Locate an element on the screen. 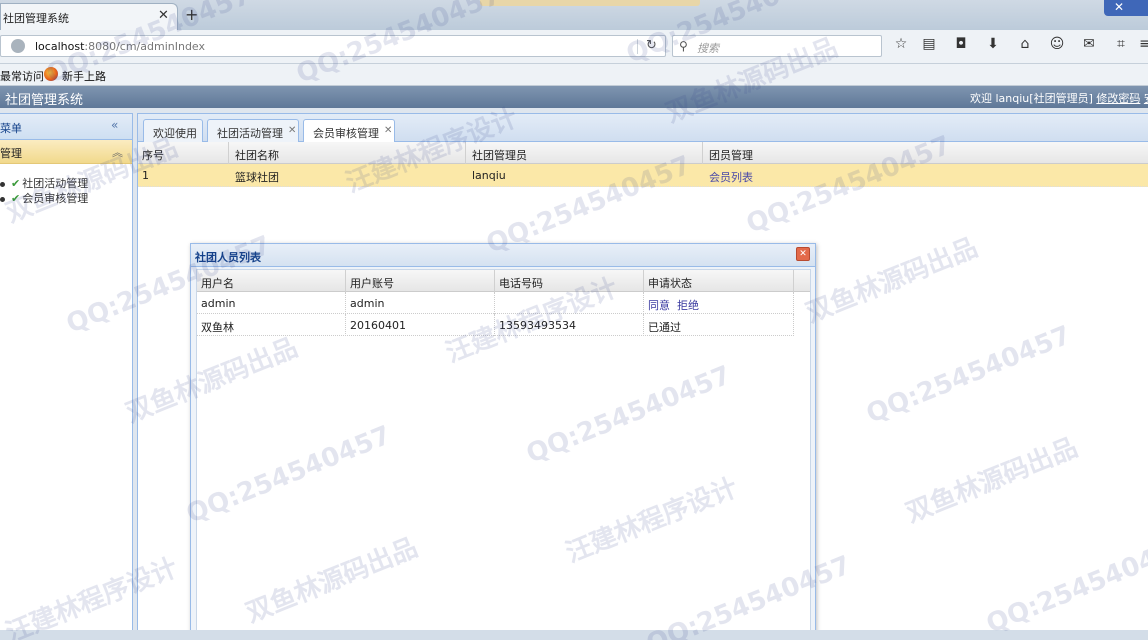 The height and width of the screenshot is (640, 1148). column-header: 社团管理员 is located at coordinates (499, 155).